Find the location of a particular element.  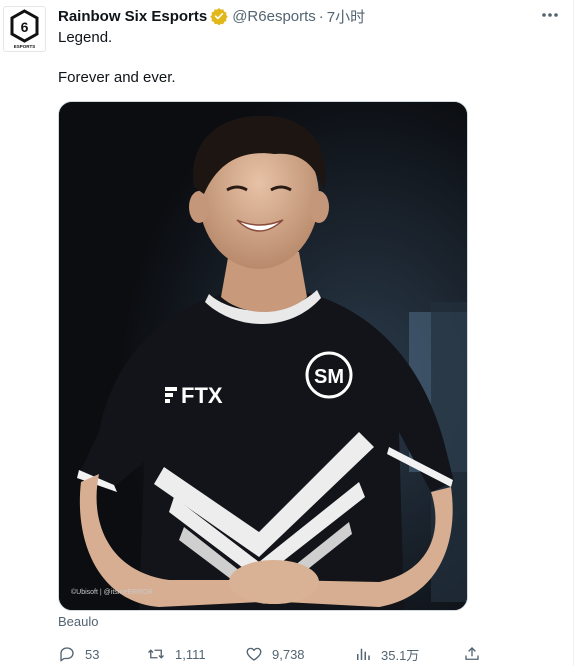

views-chart-icon is located at coordinates (363, 654).